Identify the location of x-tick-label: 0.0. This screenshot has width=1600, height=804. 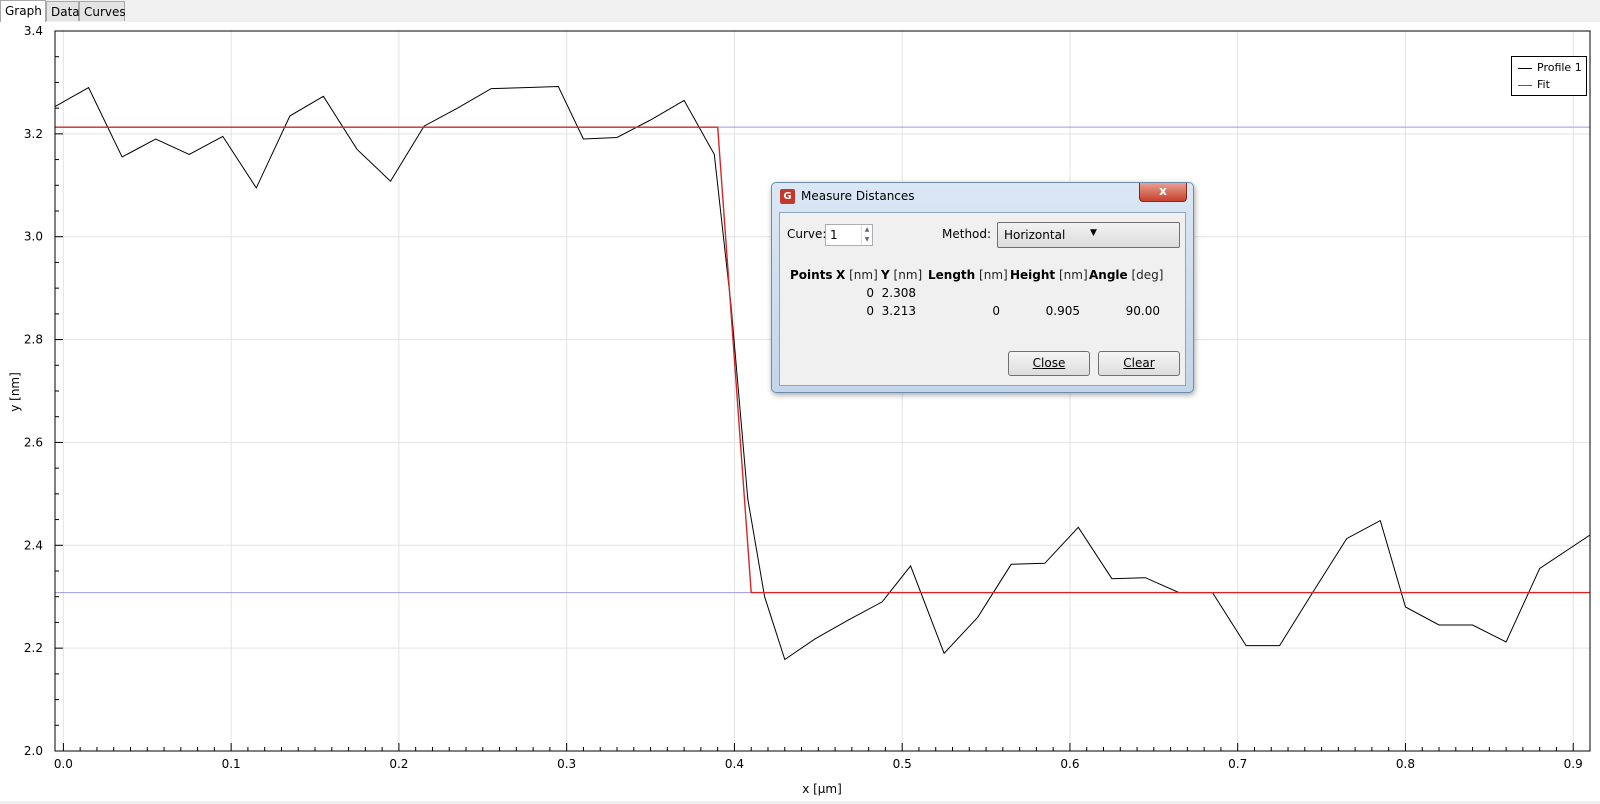
(63, 764).